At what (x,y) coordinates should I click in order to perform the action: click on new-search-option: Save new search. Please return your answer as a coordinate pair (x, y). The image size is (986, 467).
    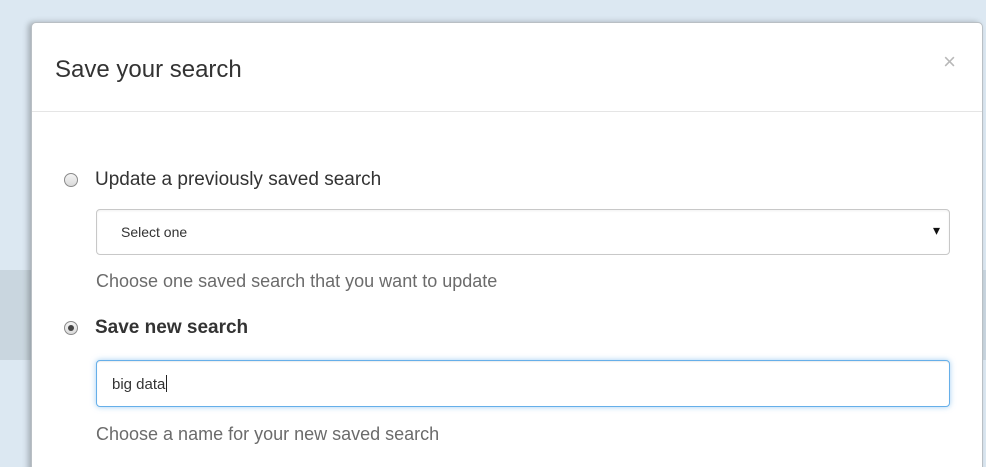
    Looking at the image, I should click on (156, 328).